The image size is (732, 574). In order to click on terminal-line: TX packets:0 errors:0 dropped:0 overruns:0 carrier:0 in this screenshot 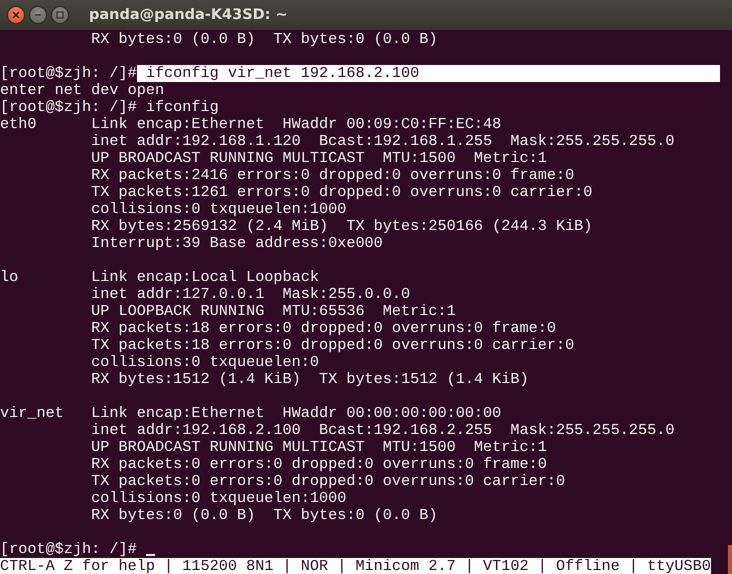, I will do `click(328, 481)`.